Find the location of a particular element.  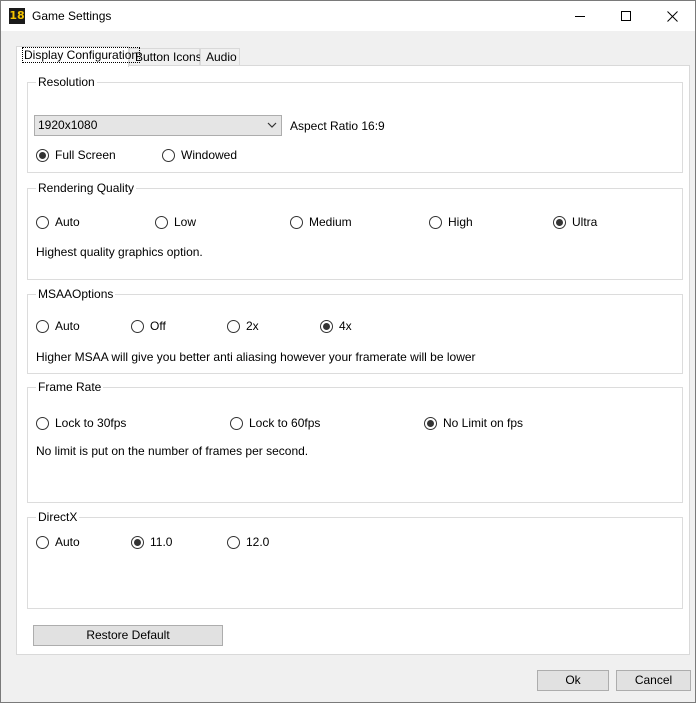

radio-fps-30: Lock to 30fps is located at coordinates (81, 423).